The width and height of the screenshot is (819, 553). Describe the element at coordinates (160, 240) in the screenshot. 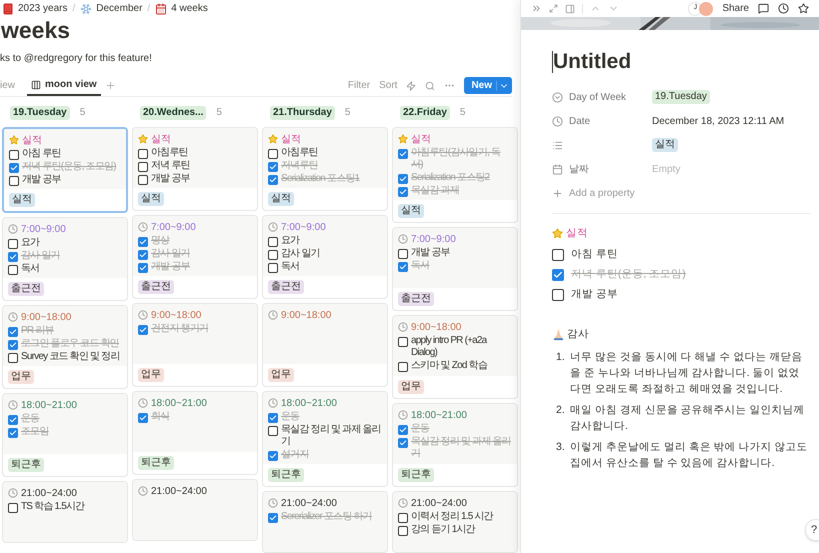

I see `task-text: 명상` at that location.